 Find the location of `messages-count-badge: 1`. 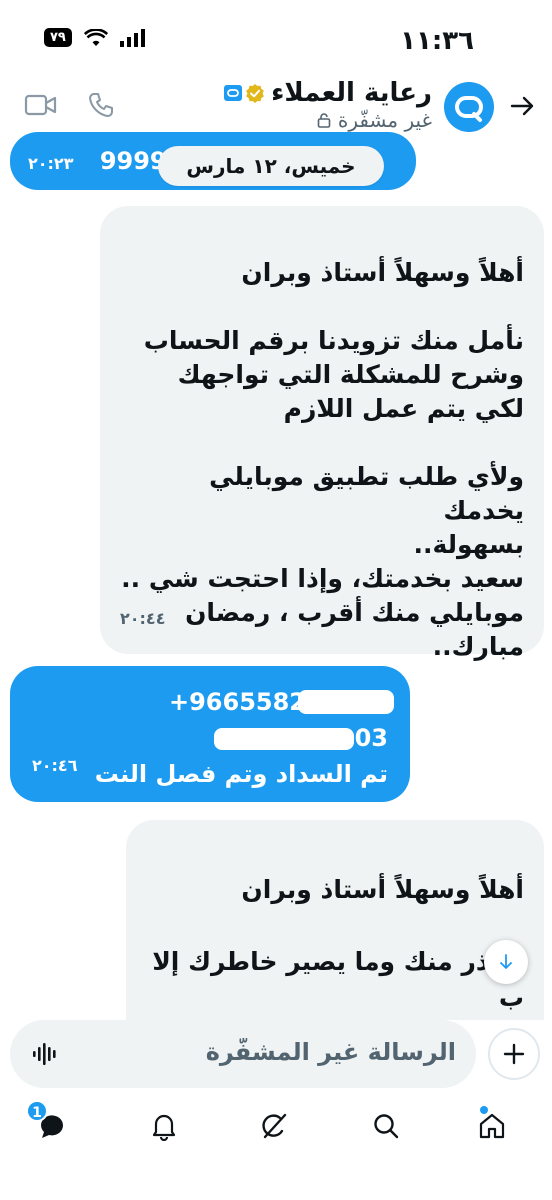

messages-count-badge: 1 is located at coordinates (37, 1111).